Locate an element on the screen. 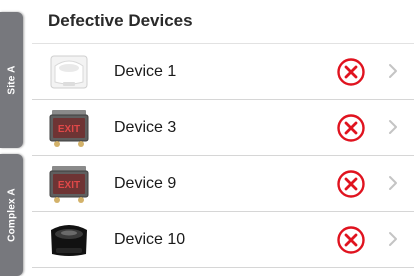 The width and height of the screenshot is (414, 276). side-tab-complex-a: Complex A is located at coordinates (11, 215).